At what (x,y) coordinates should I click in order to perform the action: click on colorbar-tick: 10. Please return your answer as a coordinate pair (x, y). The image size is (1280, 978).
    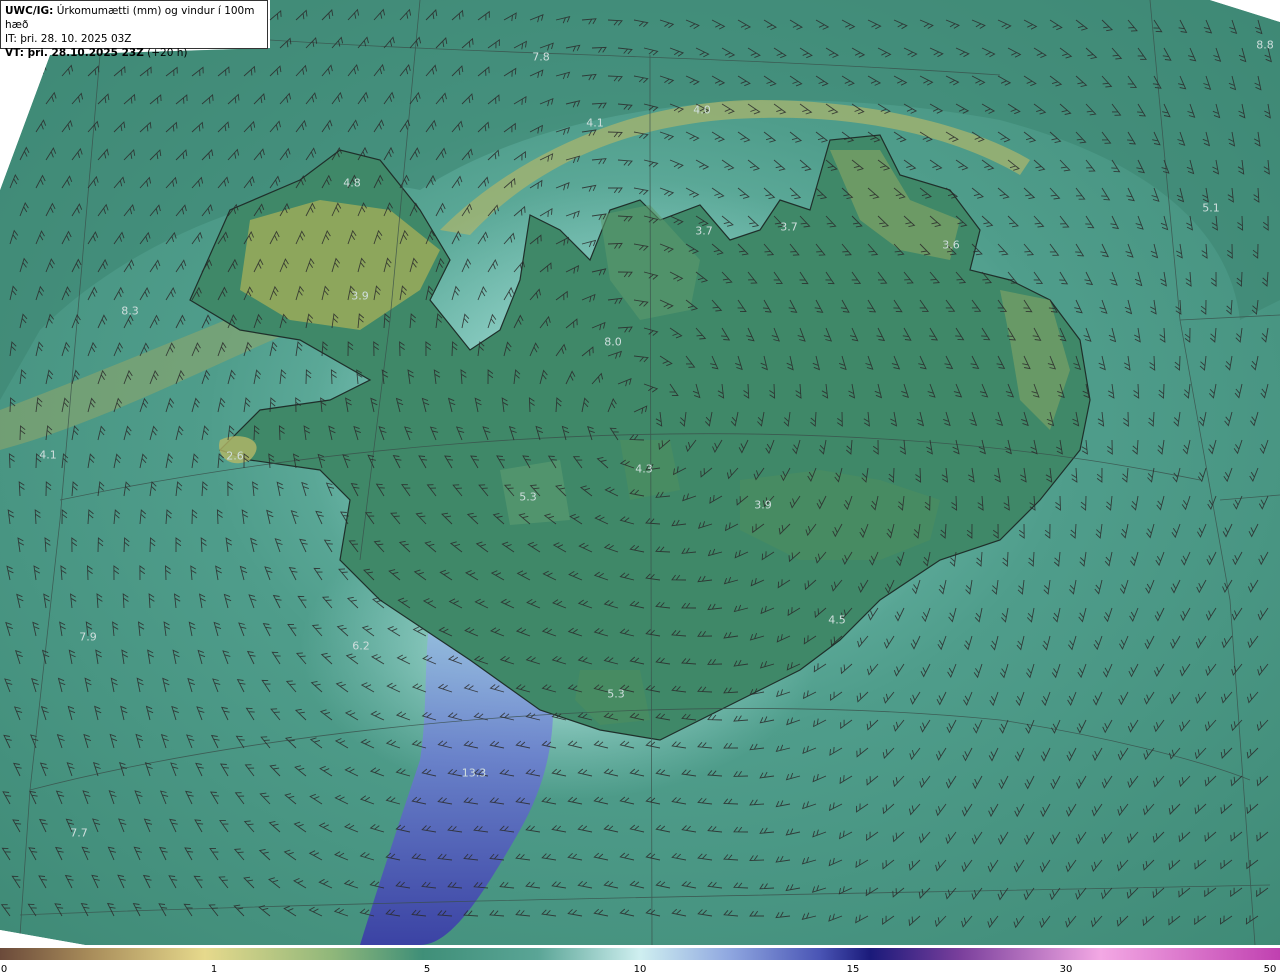
    Looking at the image, I should click on (640, 969).